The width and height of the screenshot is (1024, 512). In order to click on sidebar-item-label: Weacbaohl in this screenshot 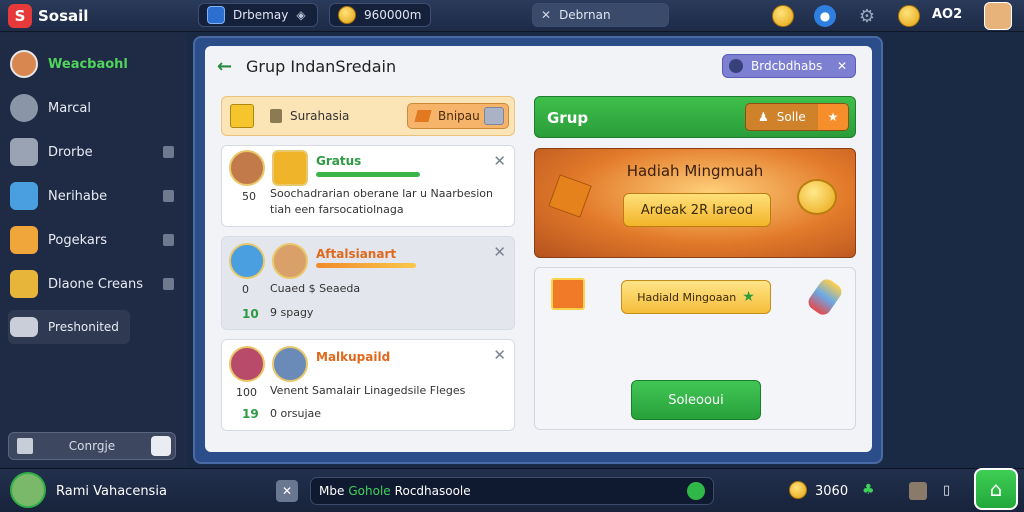, I will do `click(88, 64)`.